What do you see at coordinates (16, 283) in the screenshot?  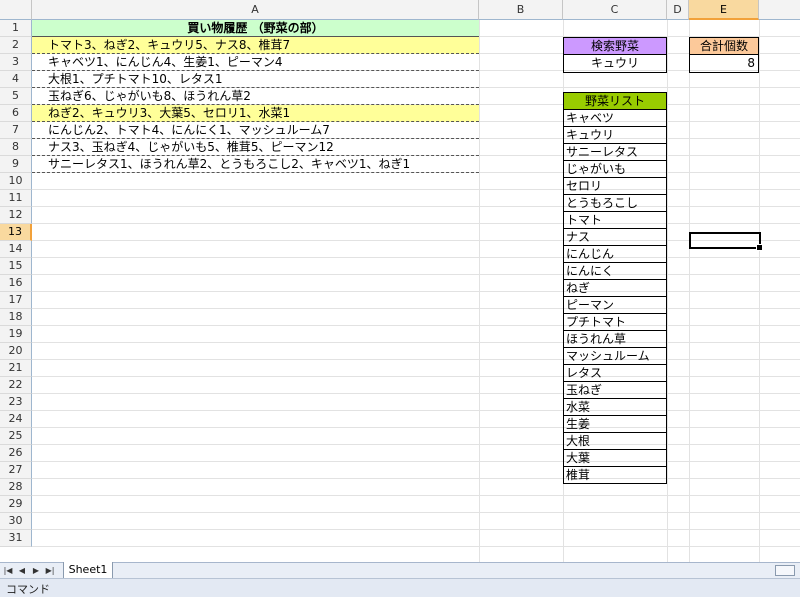 I see `row-header: 16` at bounding box center [16, 283].